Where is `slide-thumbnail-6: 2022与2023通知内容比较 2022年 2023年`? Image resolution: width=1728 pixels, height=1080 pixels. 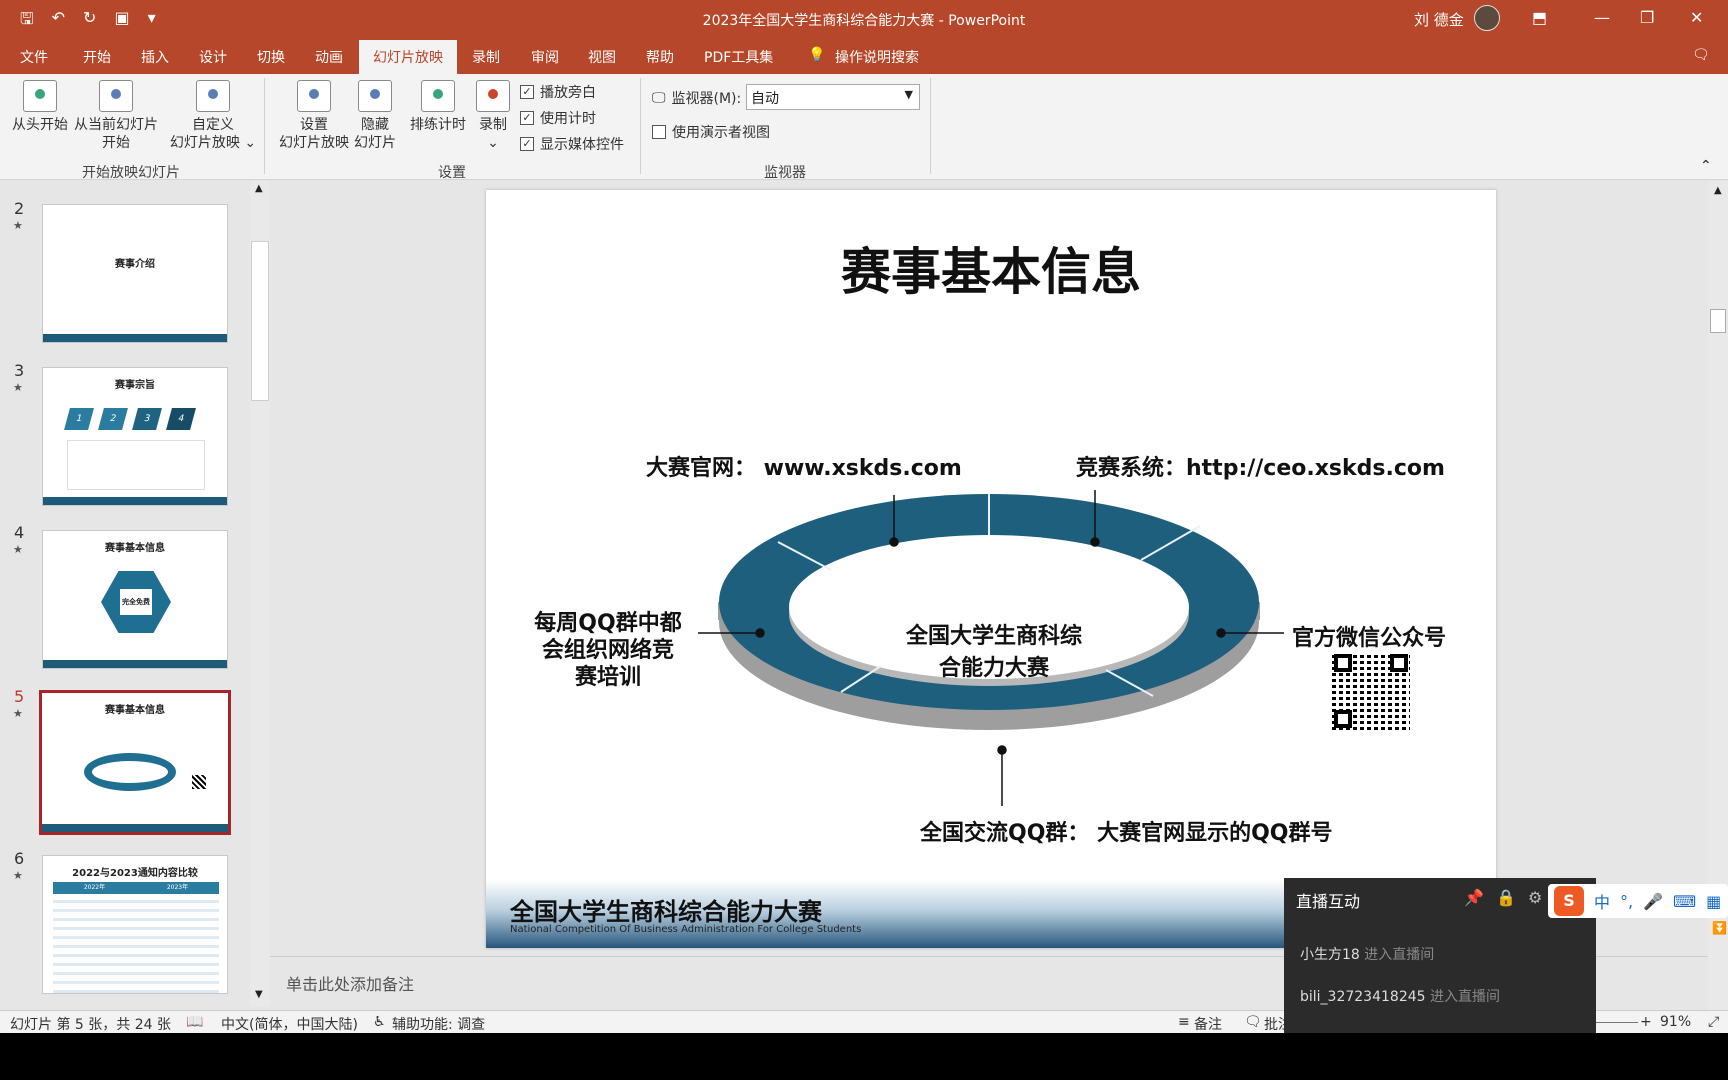 slide-thumbnail-6: 2022与2023通知内容比较 2022年 2023年 is located at coordinates (135, 924).